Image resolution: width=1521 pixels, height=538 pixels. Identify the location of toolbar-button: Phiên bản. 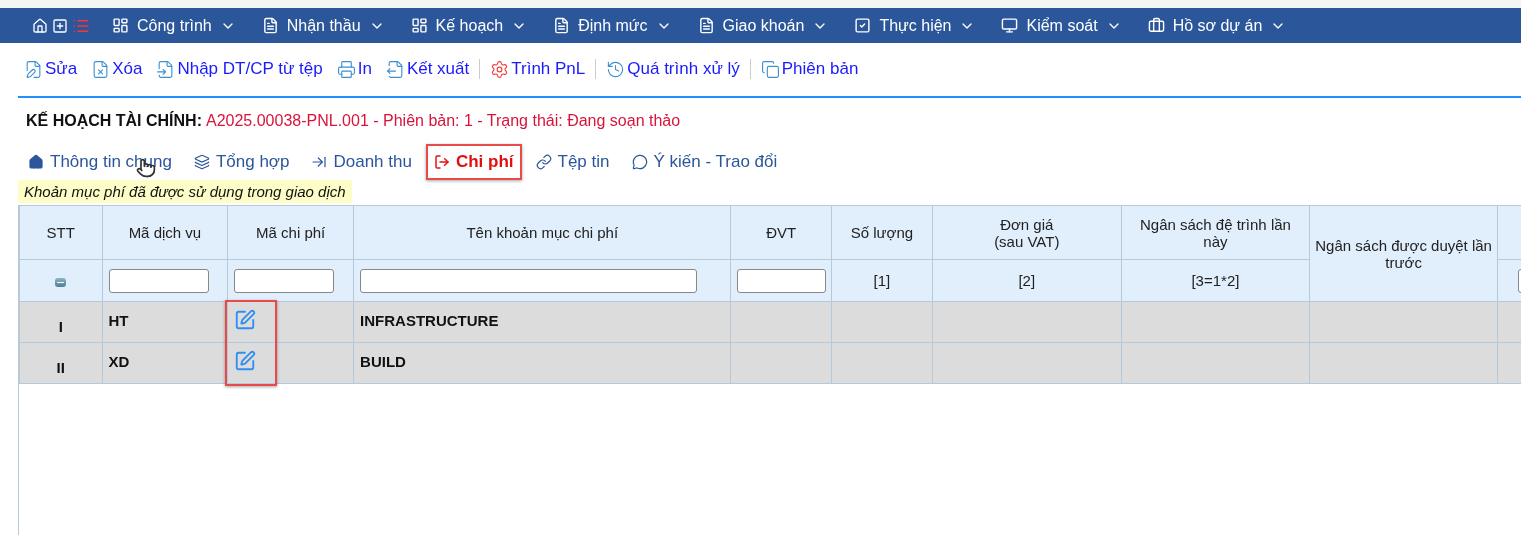
(809, 69).